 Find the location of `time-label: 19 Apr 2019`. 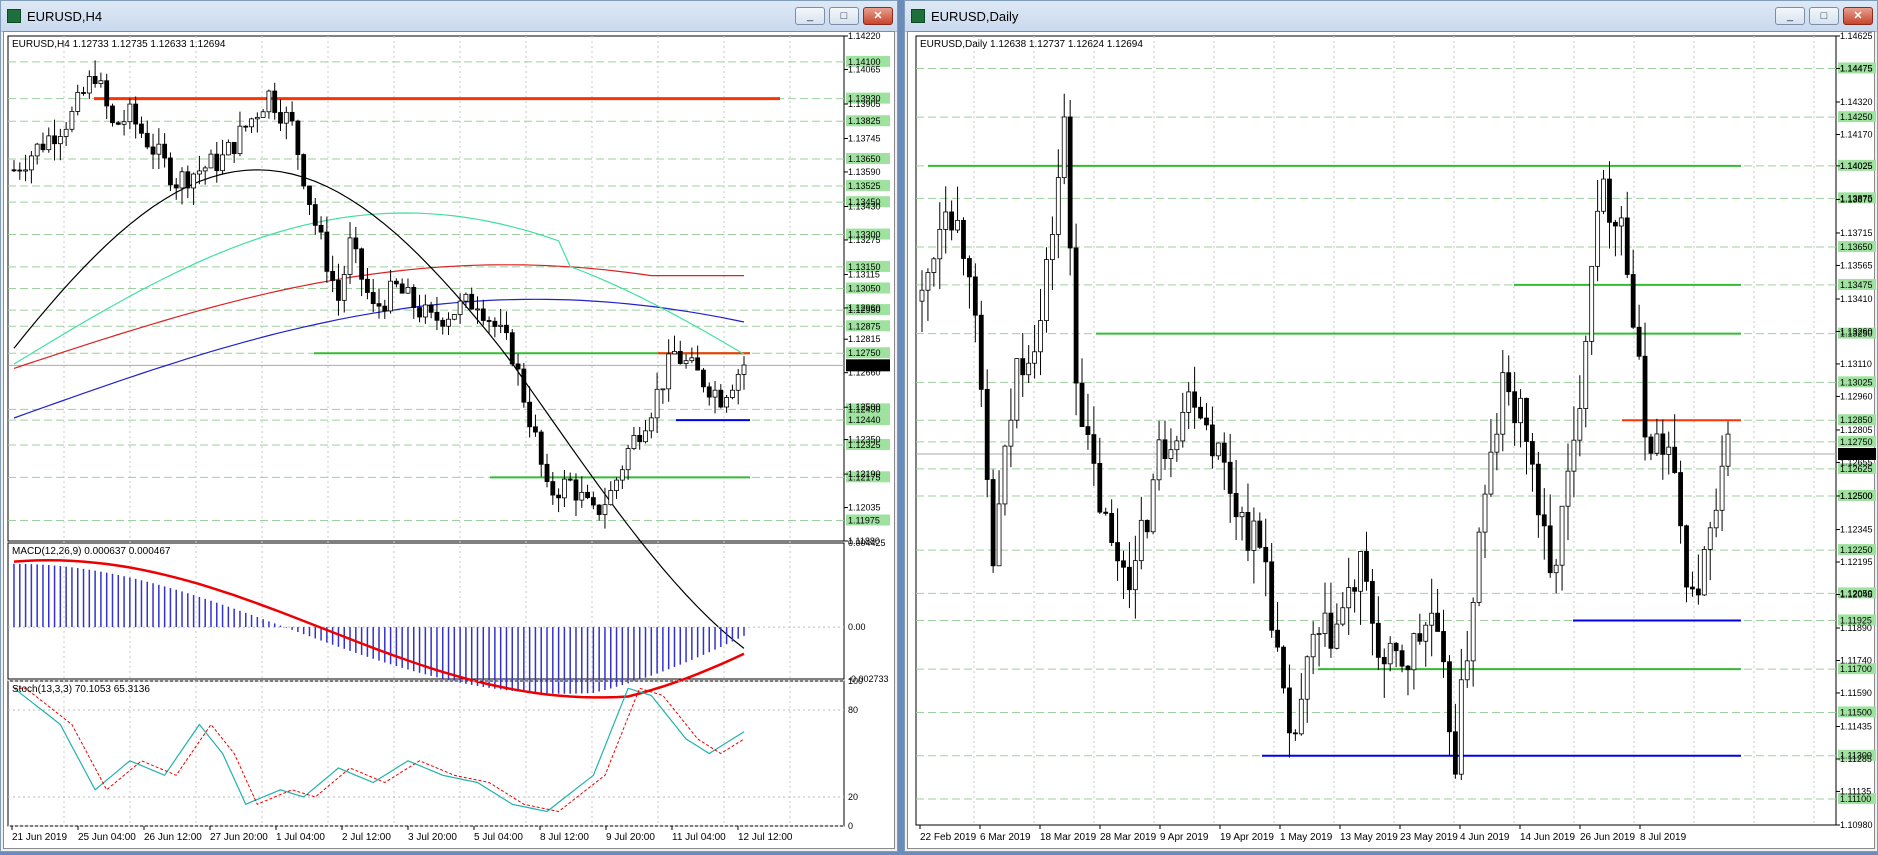

time-label: 19 Apr 2019 is located at coordinates (1247, 837).